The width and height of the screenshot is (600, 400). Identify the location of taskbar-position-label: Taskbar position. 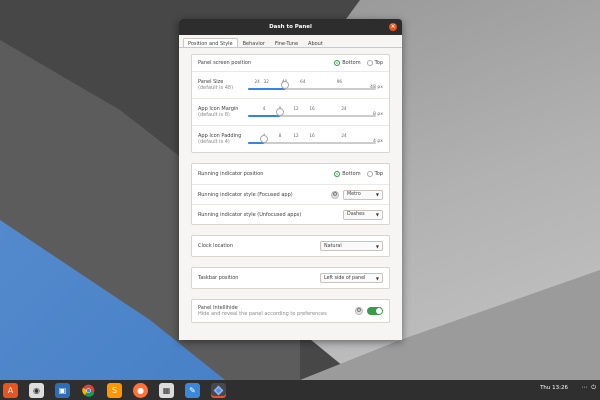
(218, 278).